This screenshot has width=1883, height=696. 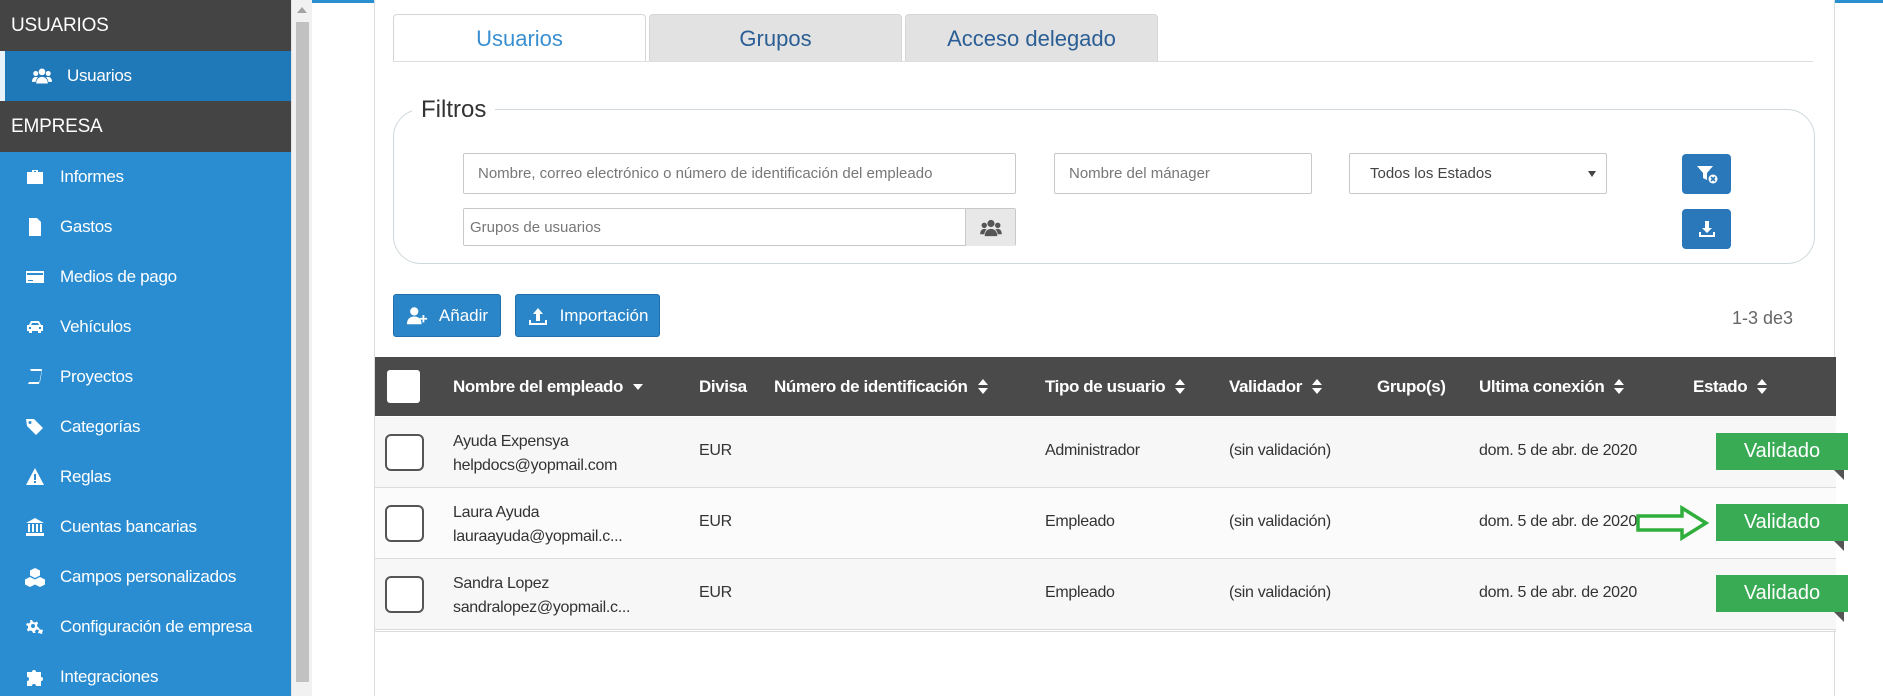 I want to click on column-header-id-number: Número de identificación, so click(x=881, y=386).